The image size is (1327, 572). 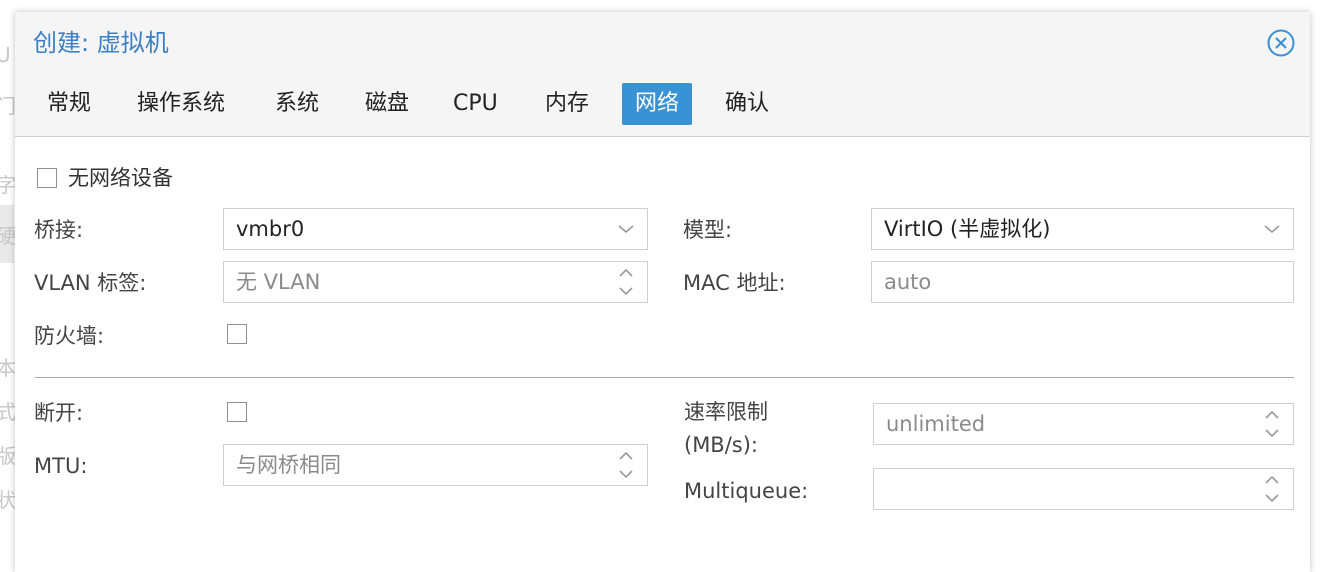 I want to click on tab-general: 常规, so click(x=69, y=104).